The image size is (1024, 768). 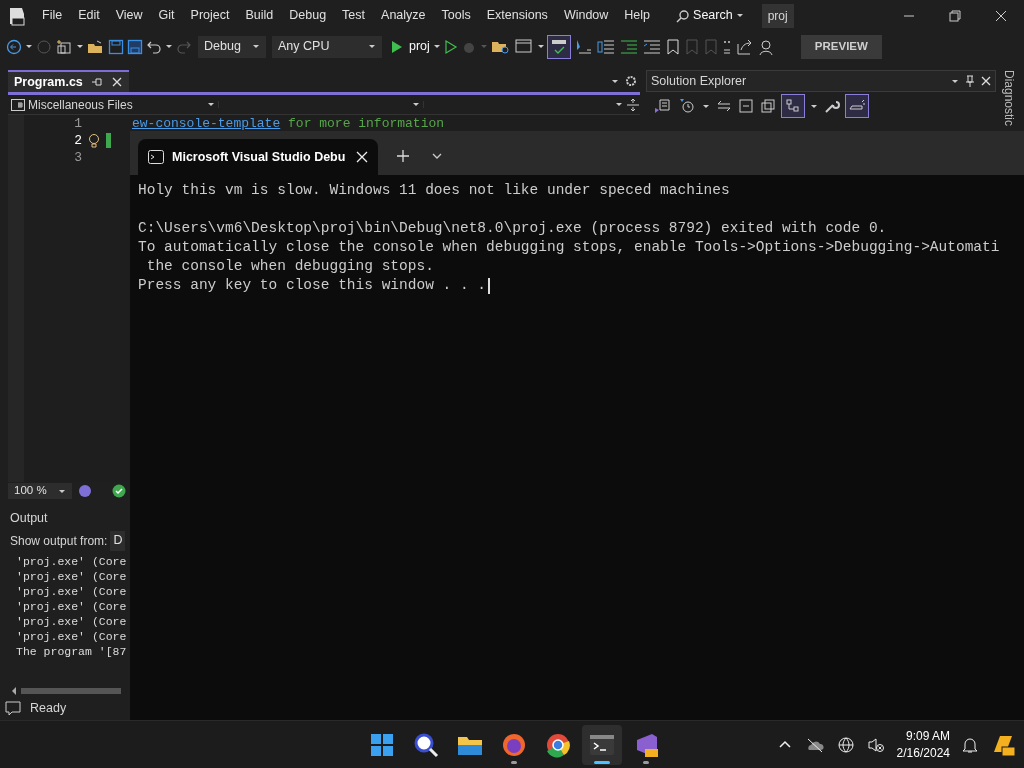 I want to click on output-source-dropdown: D, so click(x=118, y=540).